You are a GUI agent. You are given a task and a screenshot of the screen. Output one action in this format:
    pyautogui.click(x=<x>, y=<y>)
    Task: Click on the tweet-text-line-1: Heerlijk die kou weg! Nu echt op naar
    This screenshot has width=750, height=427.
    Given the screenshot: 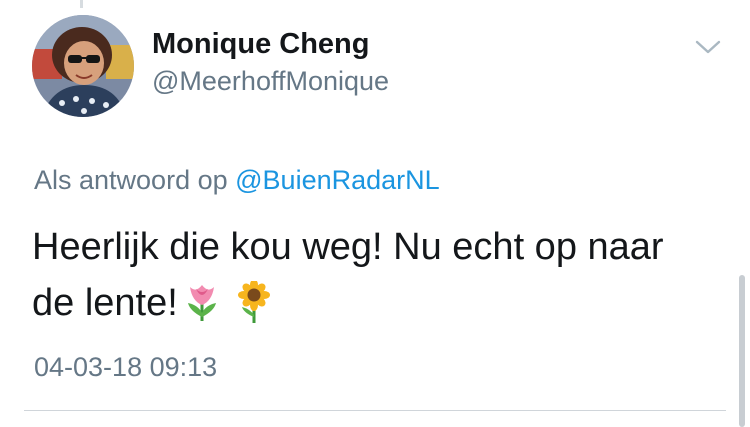 What is the action you would take?
    pyautogui.click(x=348, y=247)
    